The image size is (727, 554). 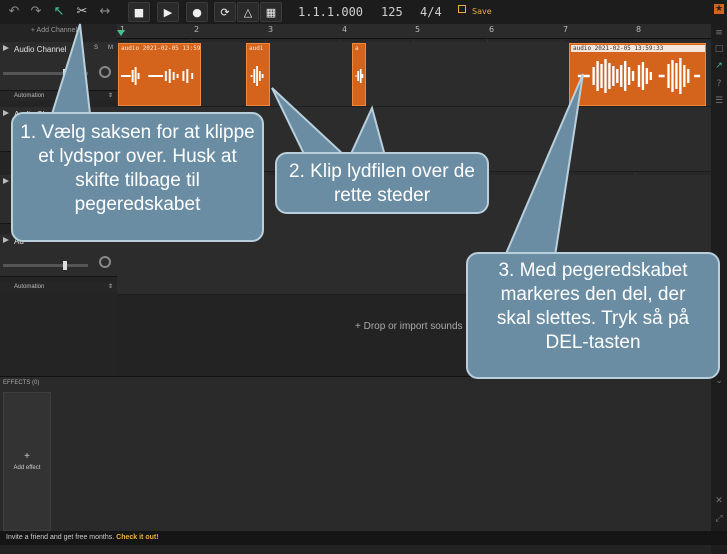 What do you see at coordinates (566, 29) in the screenshot?
I see `bar-number: 7` at bounding box center [566, 29].